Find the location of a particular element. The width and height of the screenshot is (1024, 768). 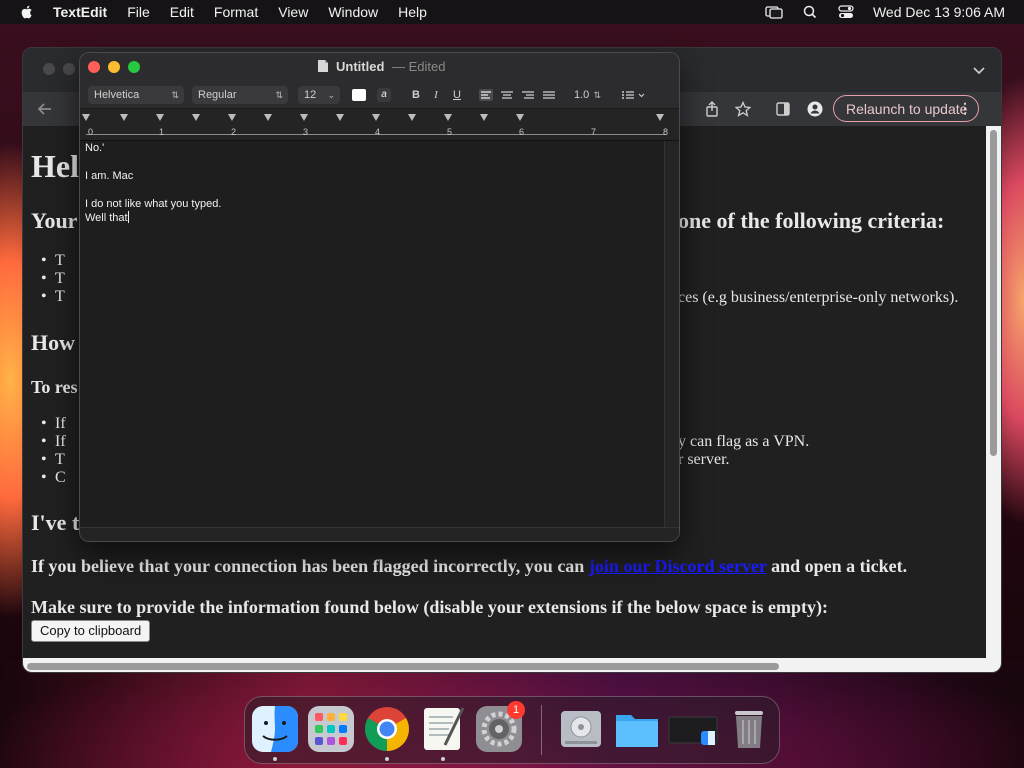

text-line is located at coordinates (375, 190).